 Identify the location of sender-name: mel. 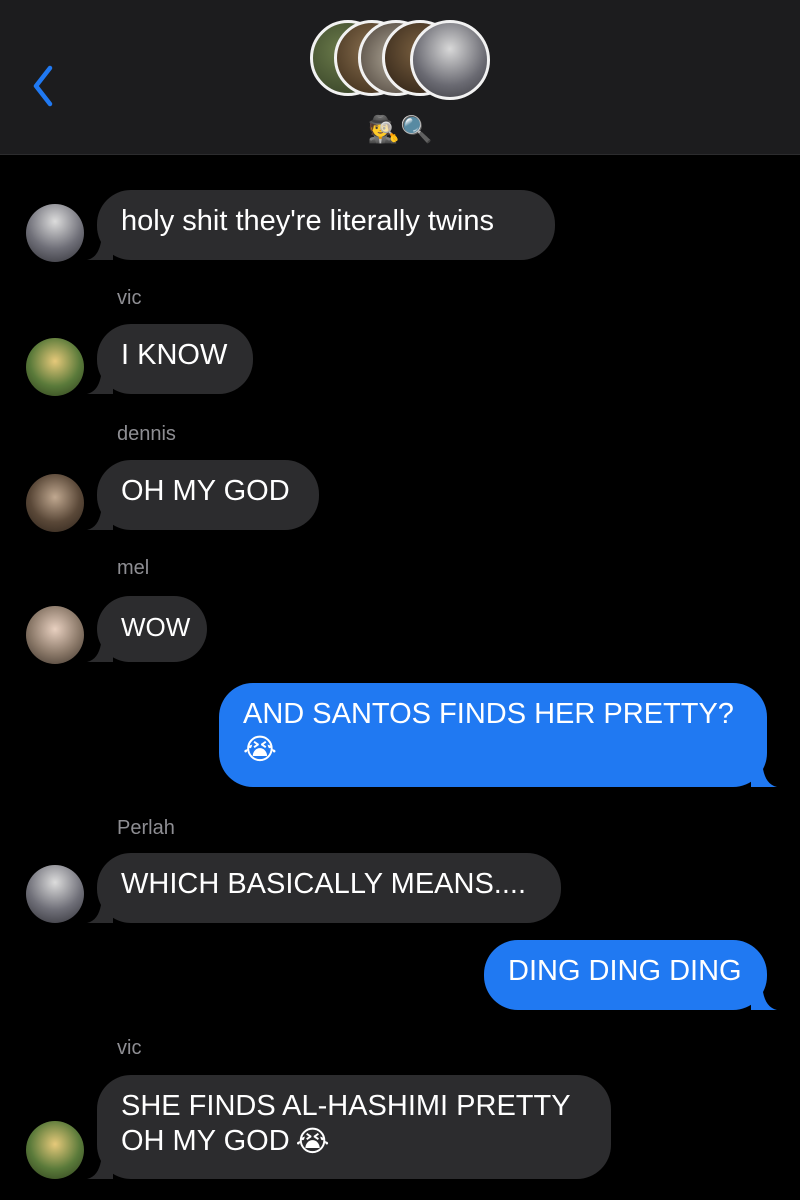
(133, 568).